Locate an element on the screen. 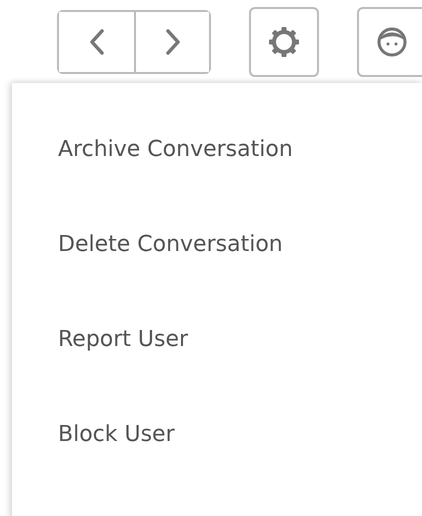 This screenshot has height=516, width=422. settings-button is located at coordinates (284, 42).